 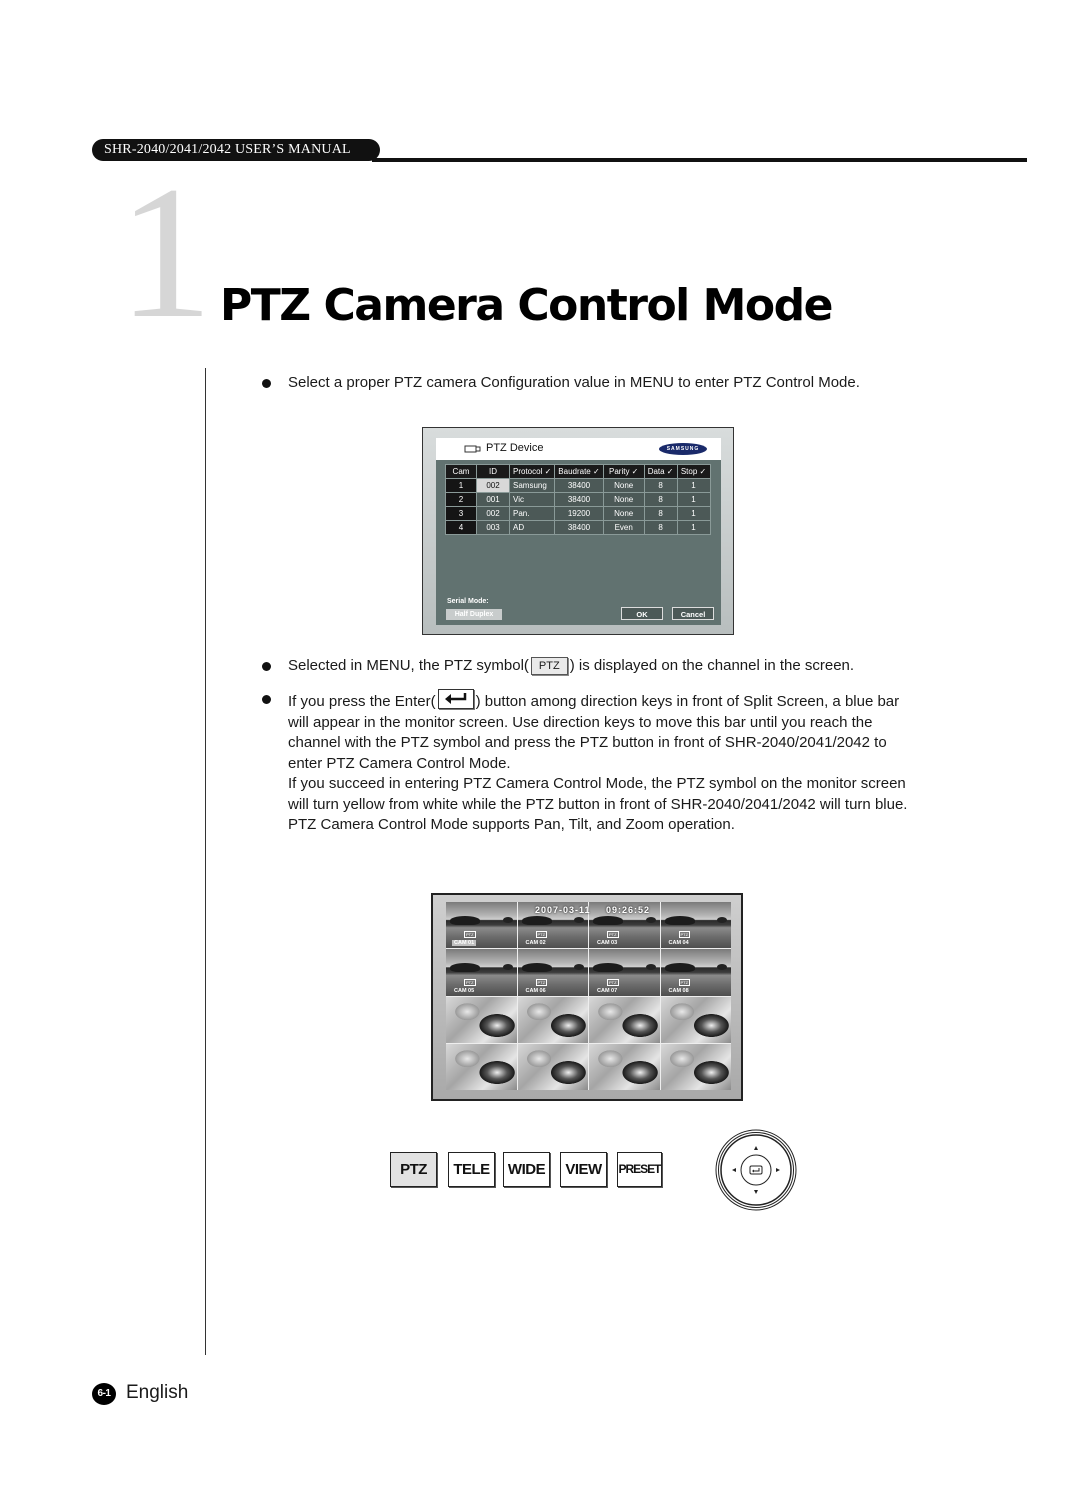 What do you see at coordinates (471, 1169) in the screenshot?
I see `tele-button: TELE` at bounding box center [471, 1169].